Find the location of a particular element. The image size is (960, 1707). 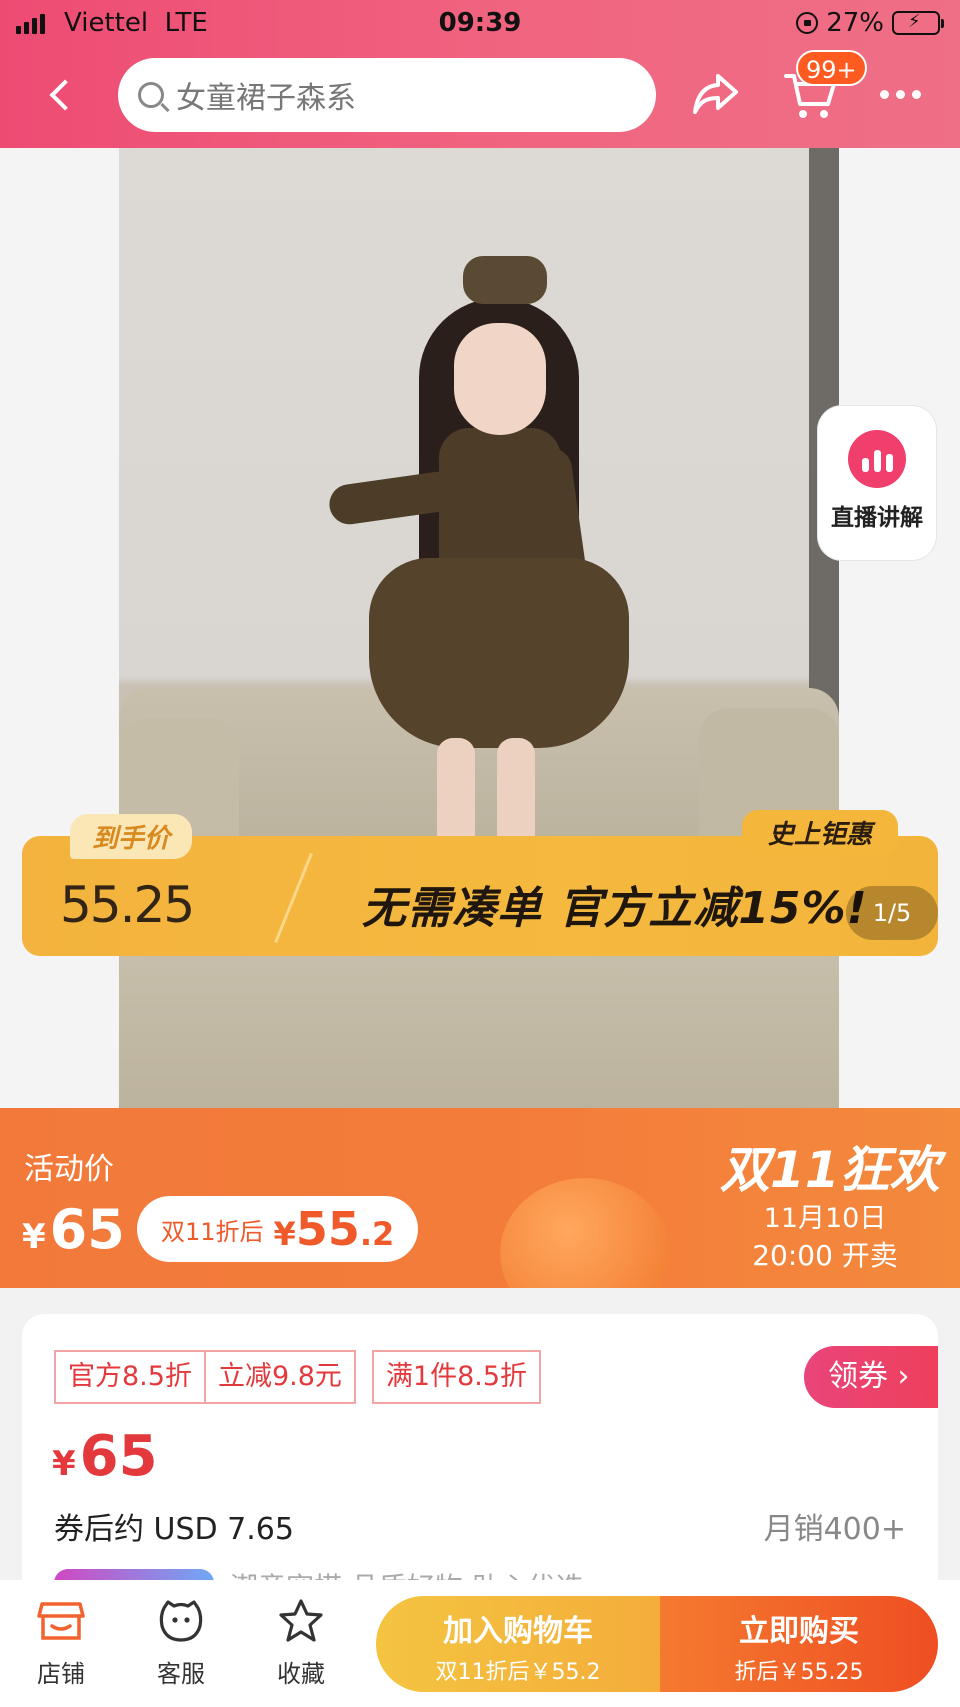

event-title: 双11狂欢 is located at coordinates (830, 1170).